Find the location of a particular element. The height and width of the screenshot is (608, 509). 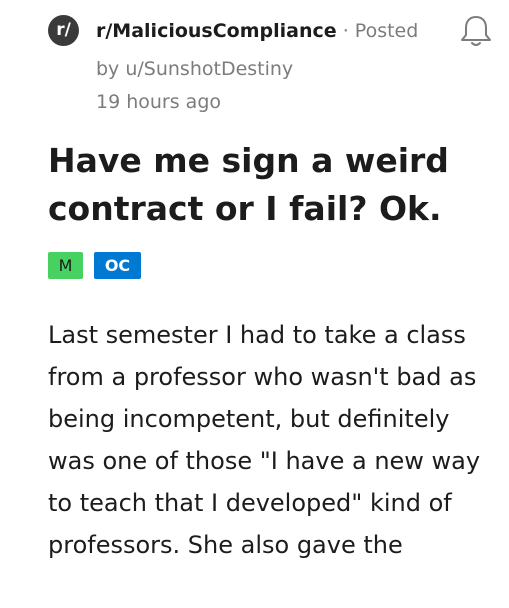

flair-badge-oc: OC is located at coordinates (117, 265).